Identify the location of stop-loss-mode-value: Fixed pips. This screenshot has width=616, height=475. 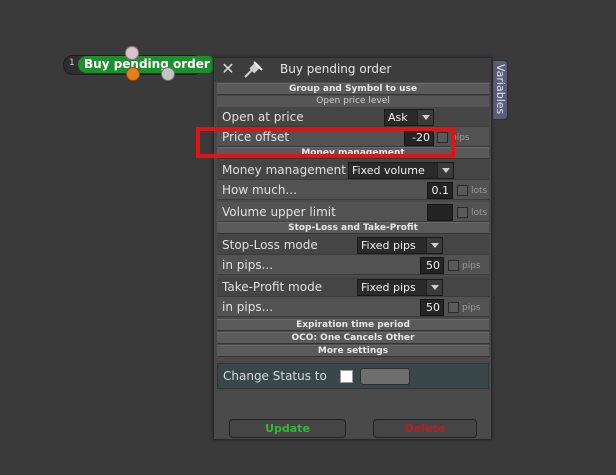
(388, 245).